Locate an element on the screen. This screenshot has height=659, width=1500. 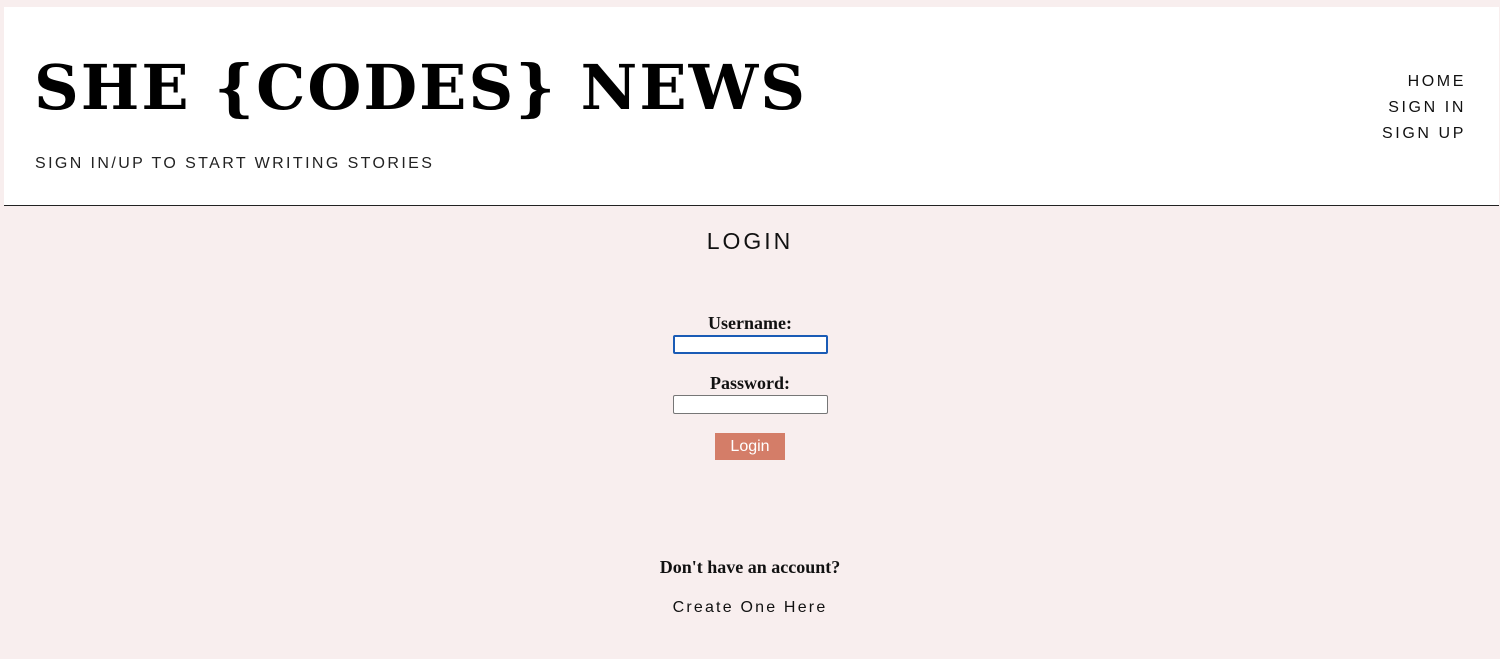
create-account-link: Create One Here is located at coordinates (750, 608).